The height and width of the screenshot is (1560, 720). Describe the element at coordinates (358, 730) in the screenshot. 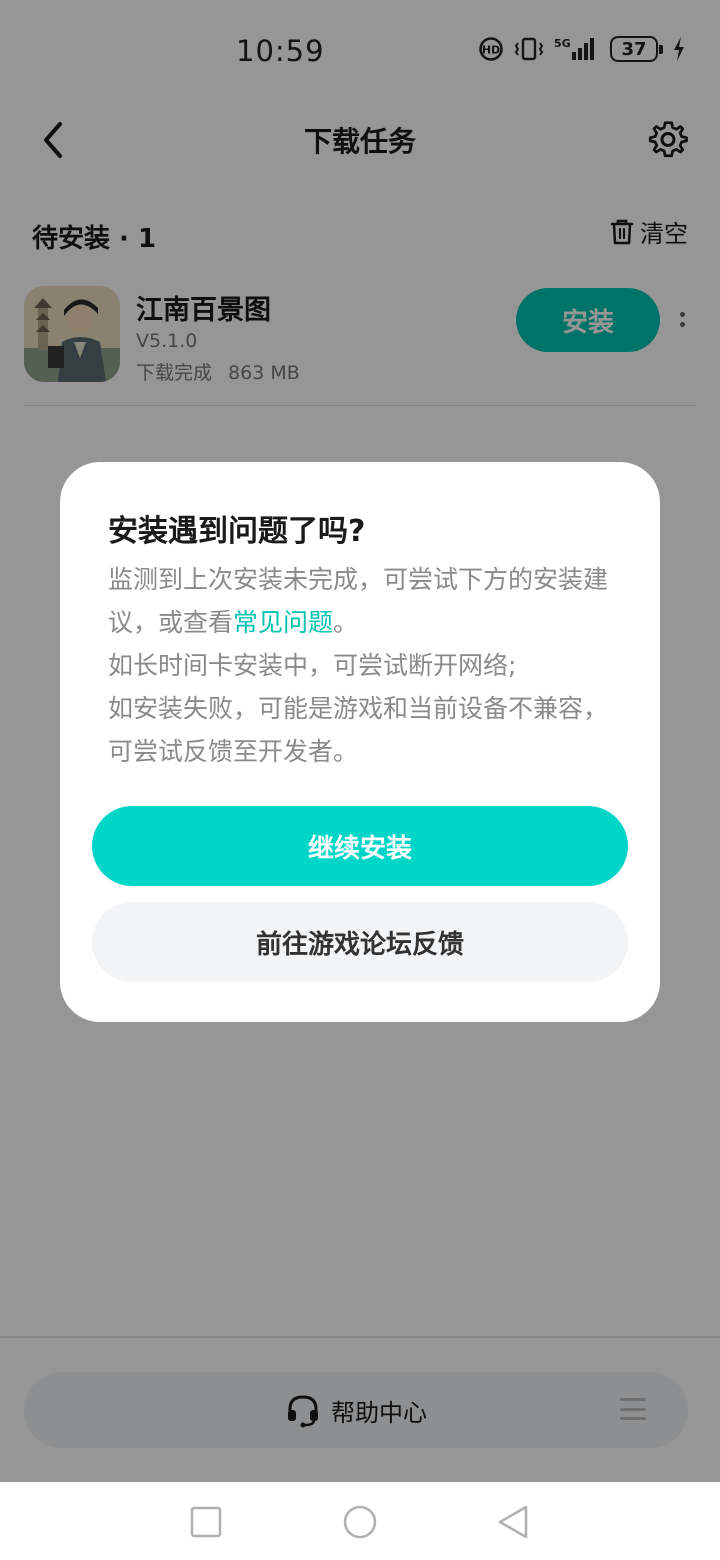

I see `dialog-line-3: 如安装失败，可能是游戏和当前设备不兼容，可尝试反馈至开发者。` at that location.